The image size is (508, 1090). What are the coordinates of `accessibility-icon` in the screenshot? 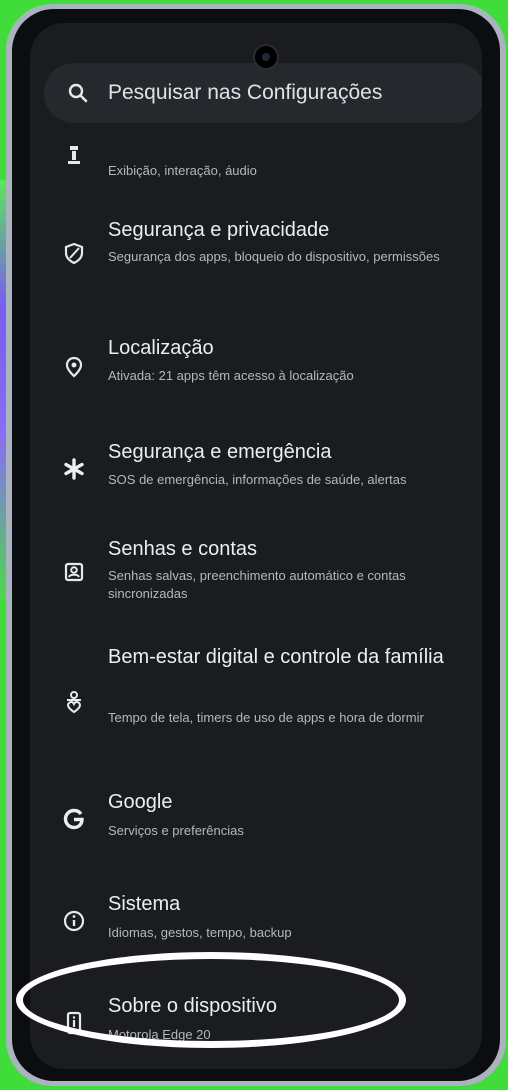 It's located at (74, 155).